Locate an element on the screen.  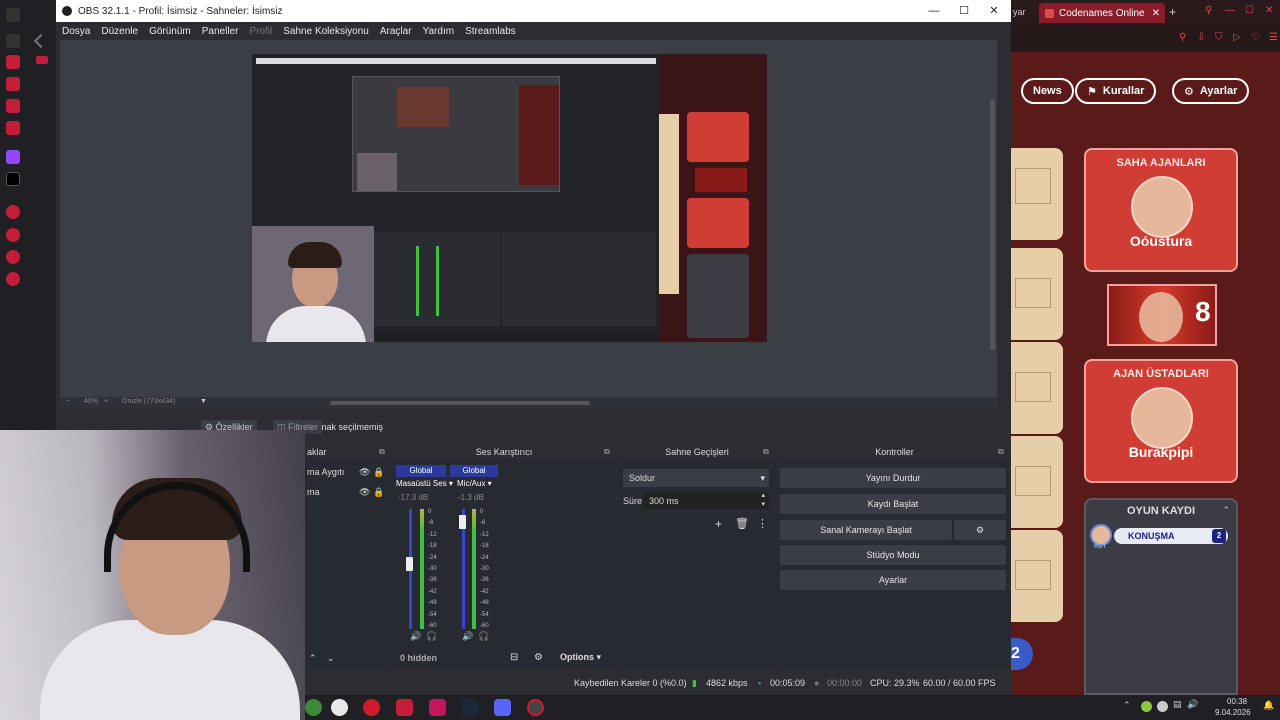
menu-scene-collection: Sahne Koleksiyonu is located at coordinates (326, 31).